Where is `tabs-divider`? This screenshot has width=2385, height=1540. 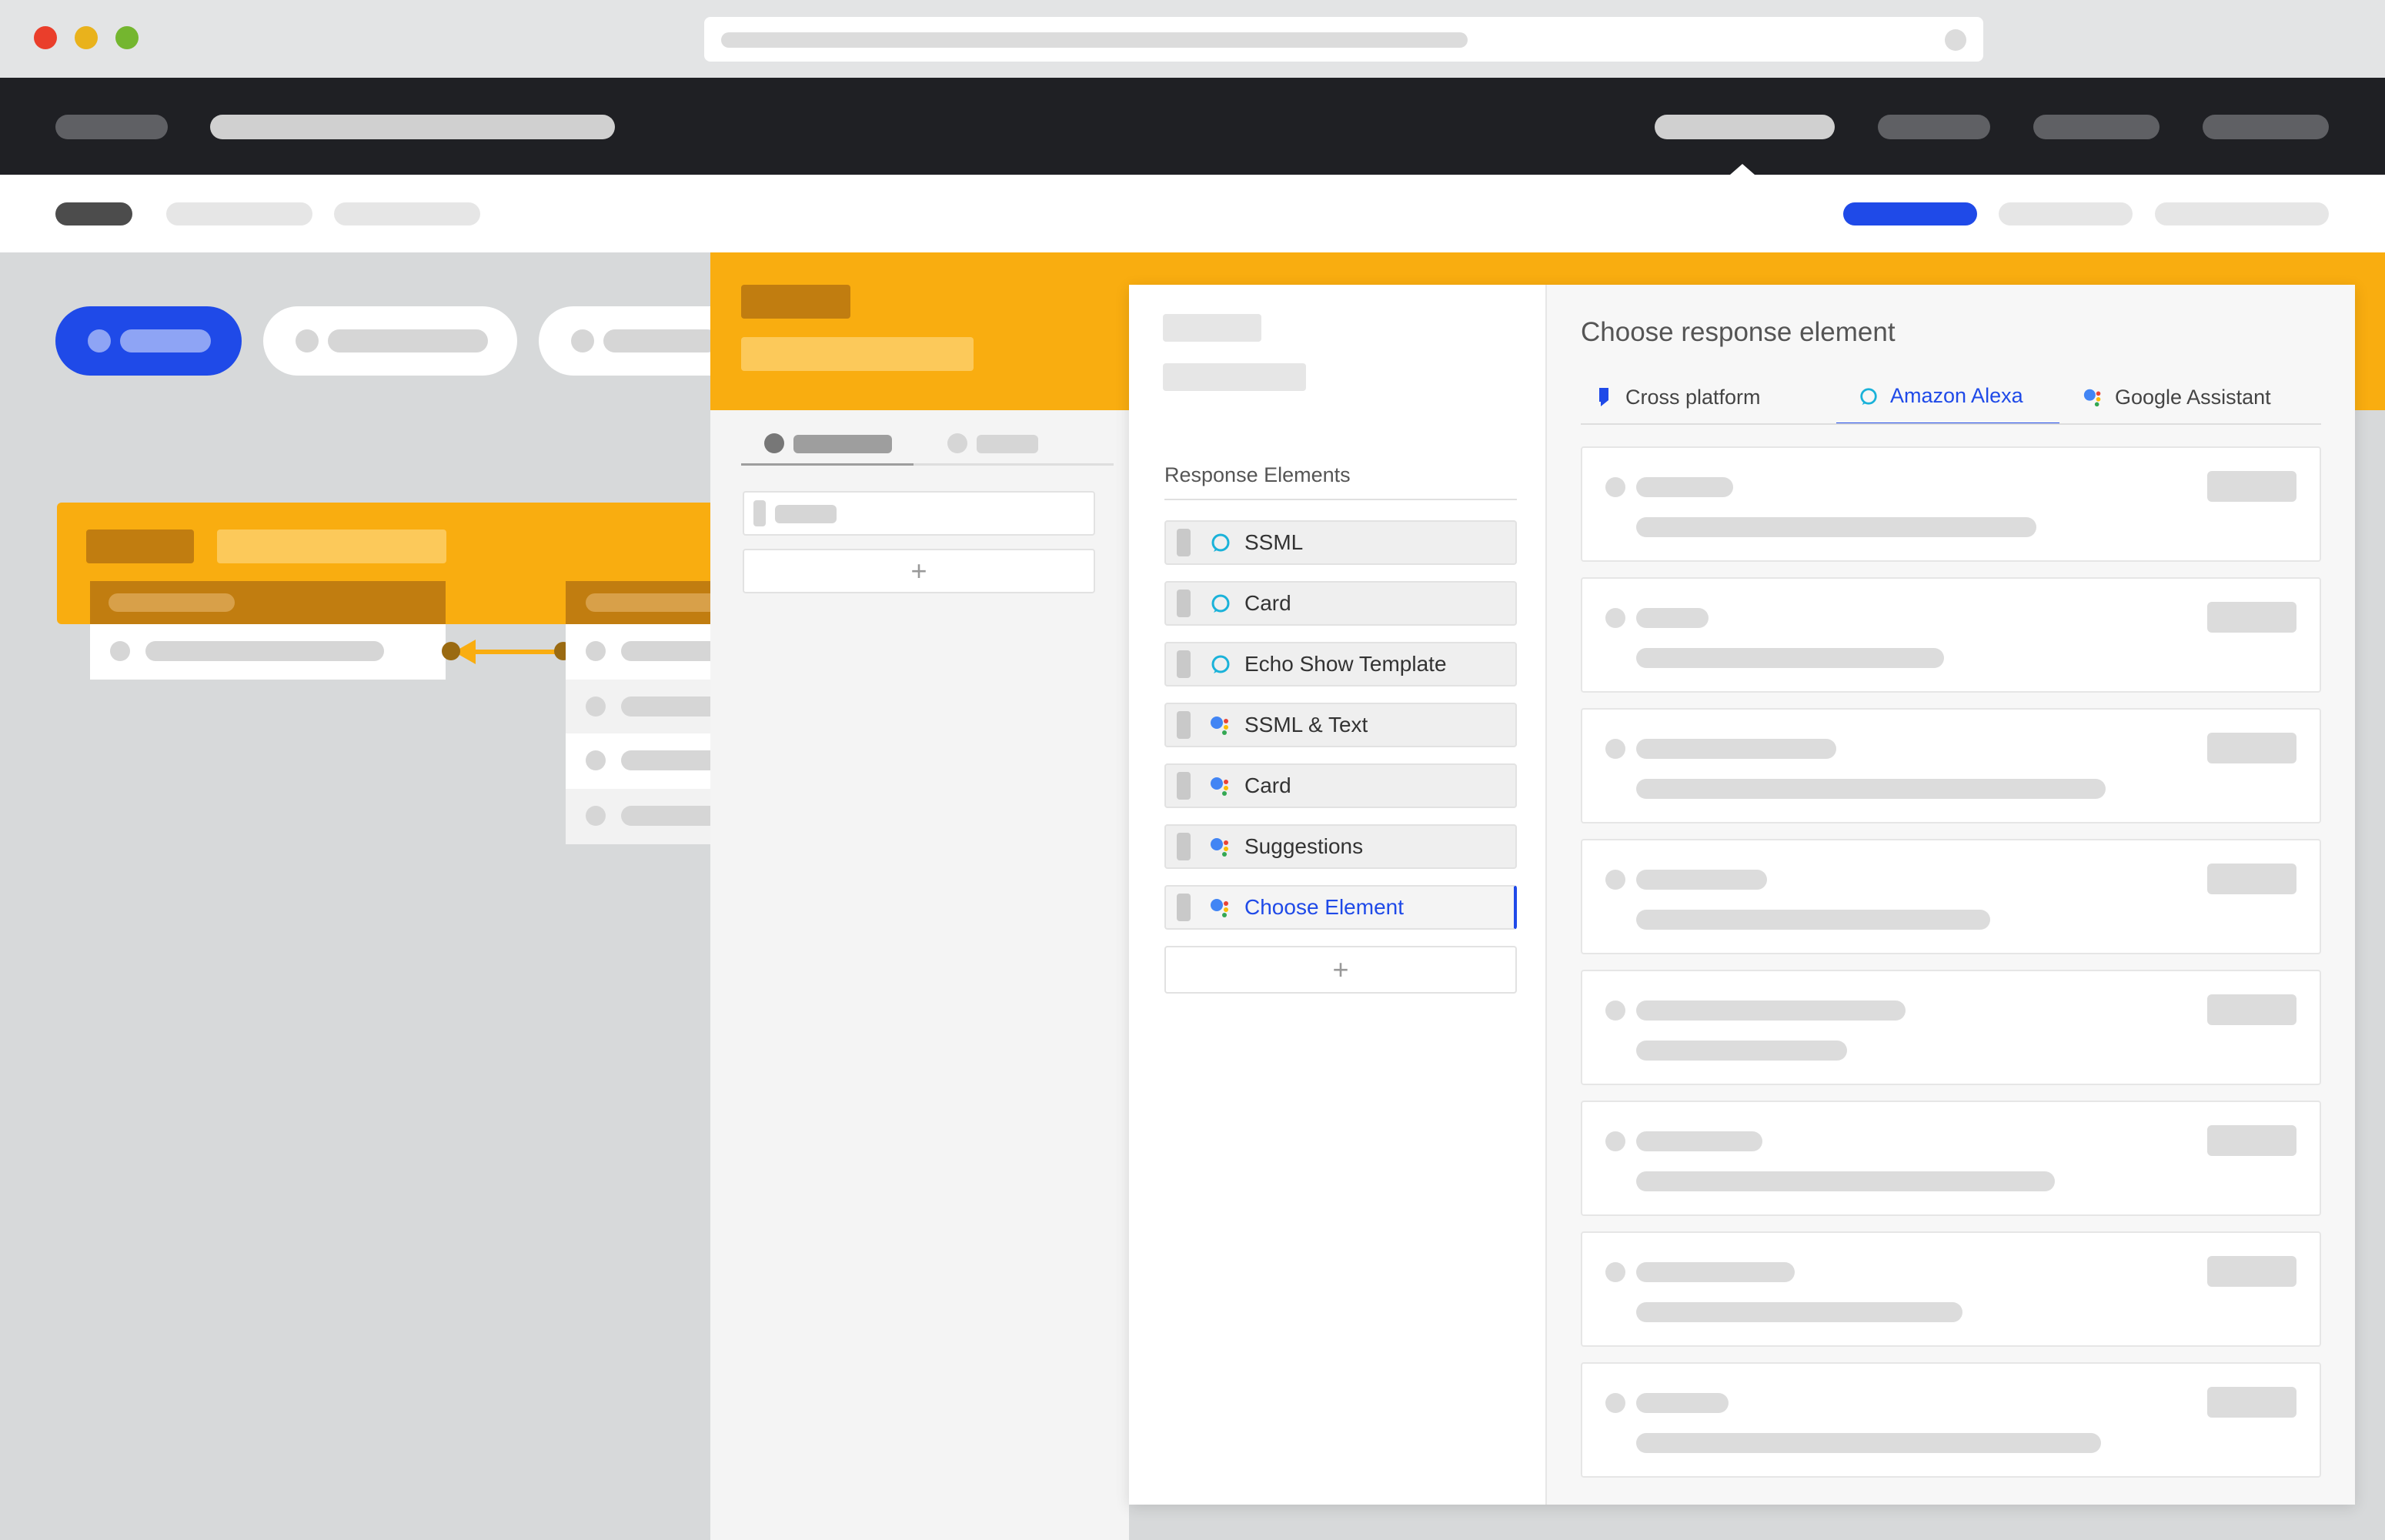 tabs-divider is located at coordinates (1951, 424).